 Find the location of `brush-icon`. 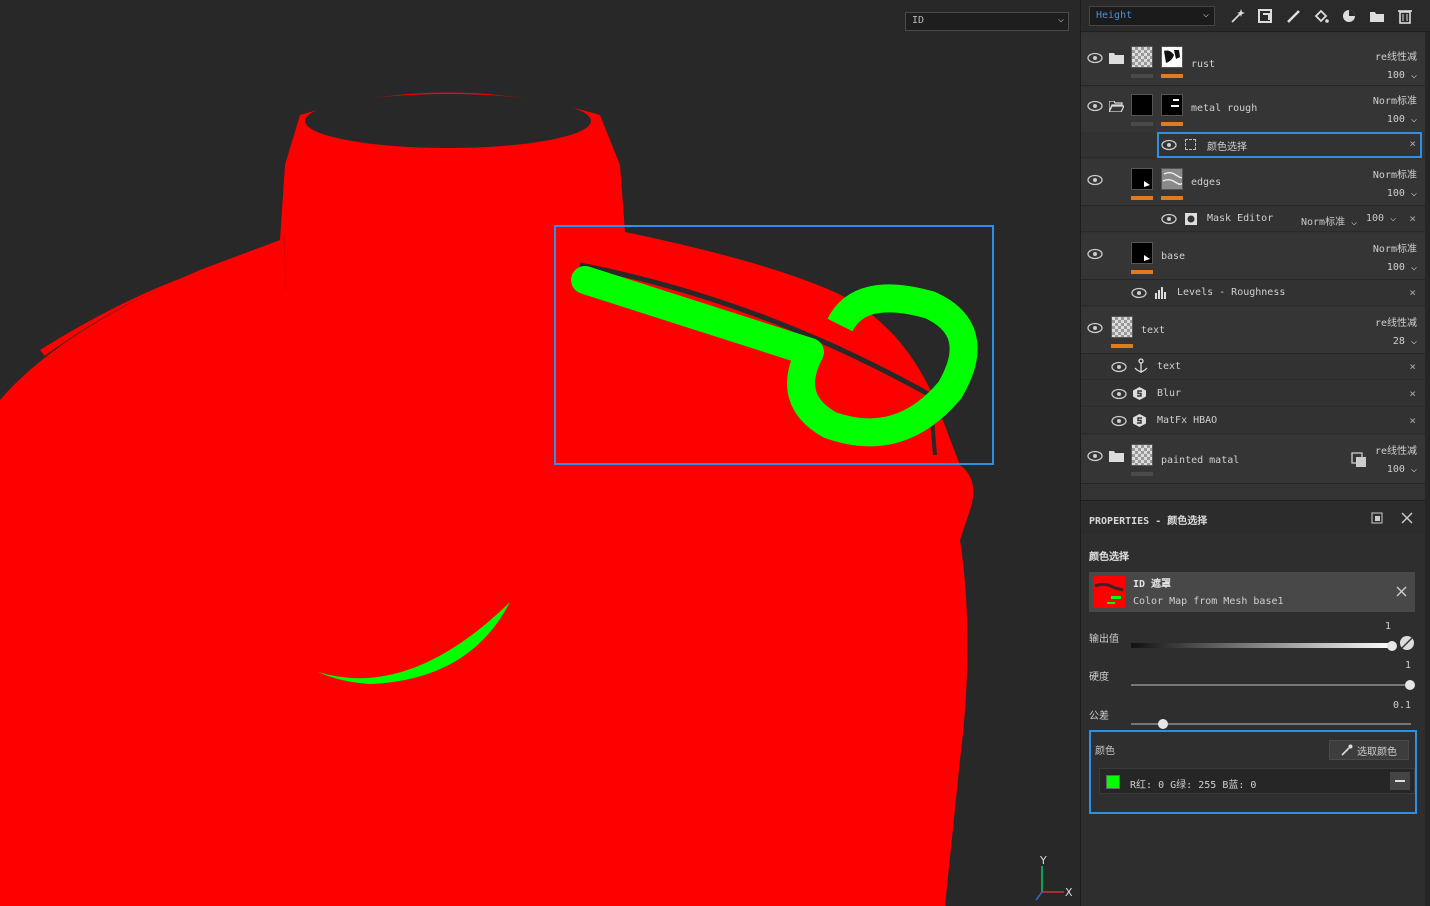

brush-icon is located at coordinates (1293, 16).